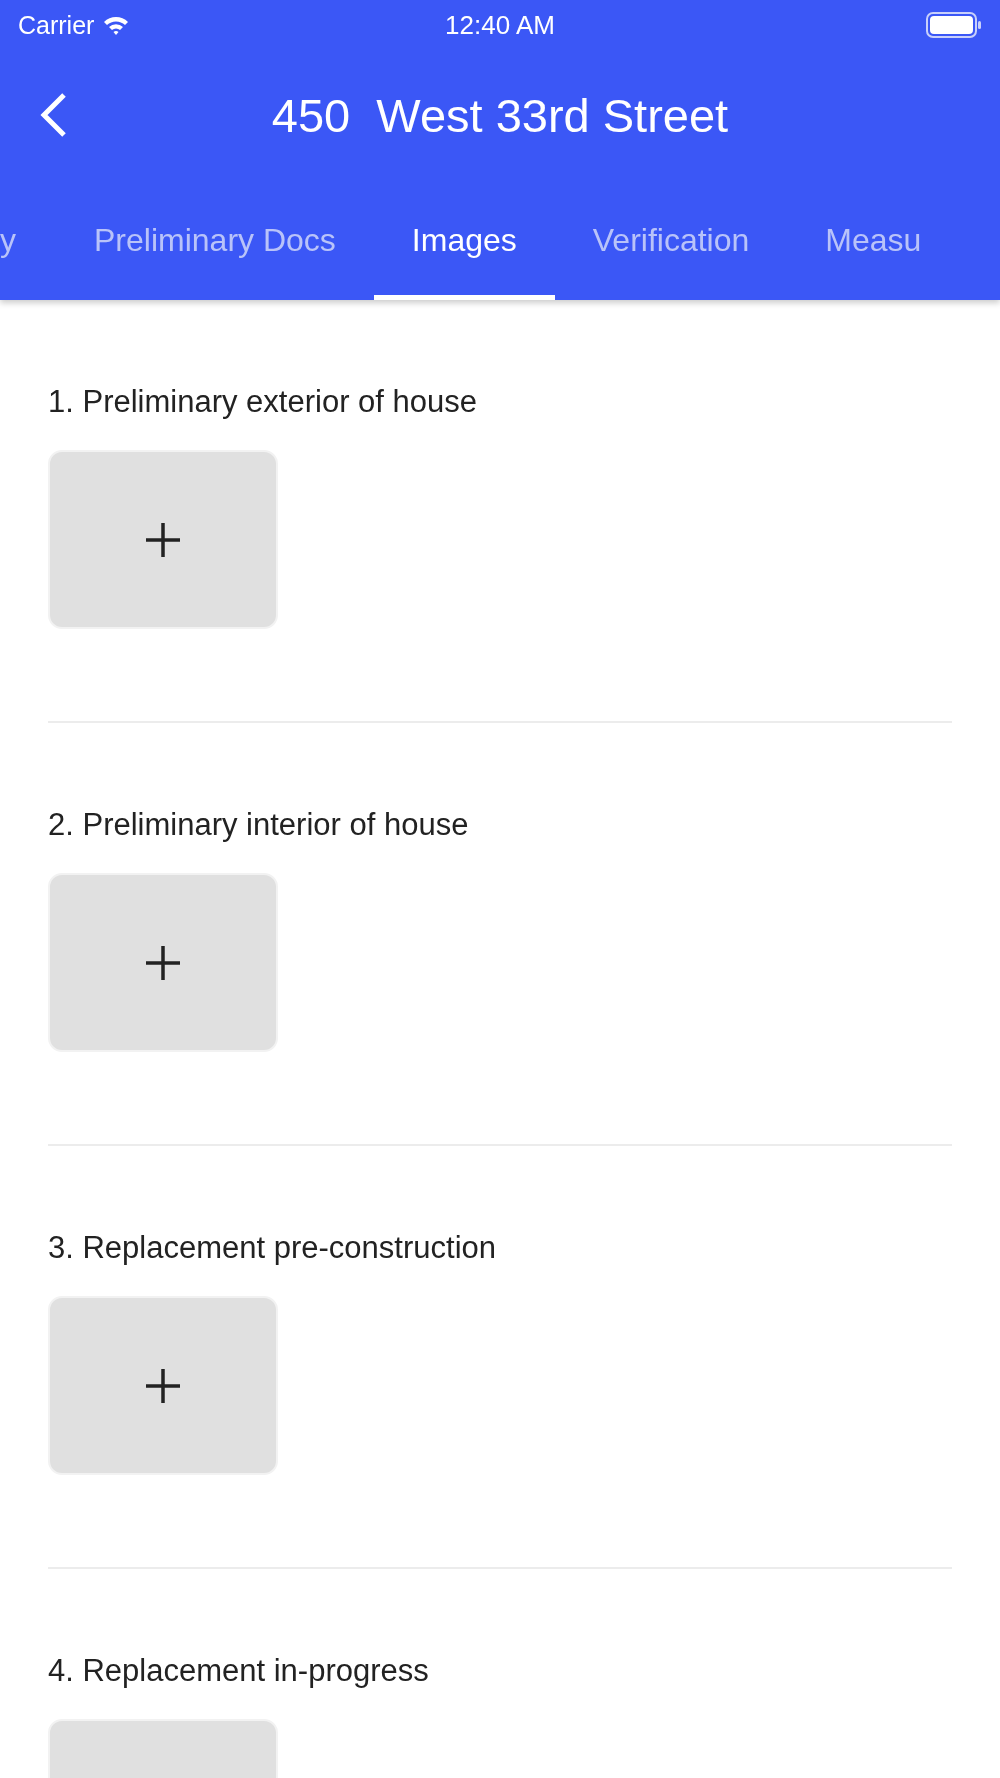 This screenshot has height=1778, width=1000. What do you see at coordinates (272, 1248) in the screenshot?
I see `section-title: 3. Replacement pre-construction` at bounding box center [272, 1248].